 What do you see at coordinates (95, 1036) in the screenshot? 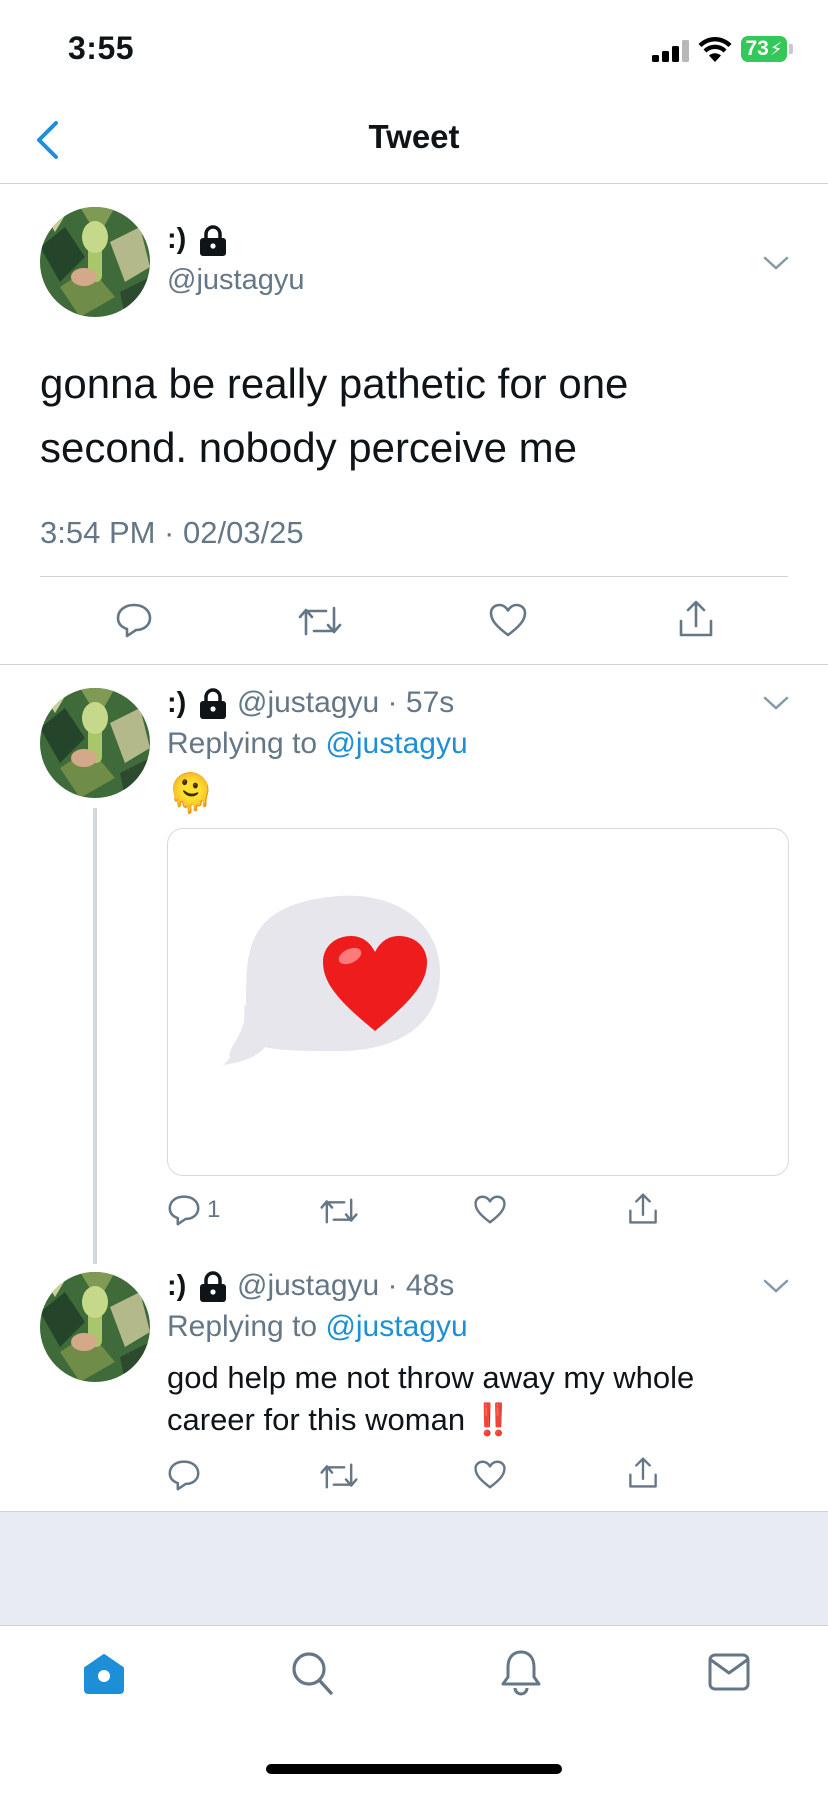
I see `thread-line` at bounding box center [95, 1036].